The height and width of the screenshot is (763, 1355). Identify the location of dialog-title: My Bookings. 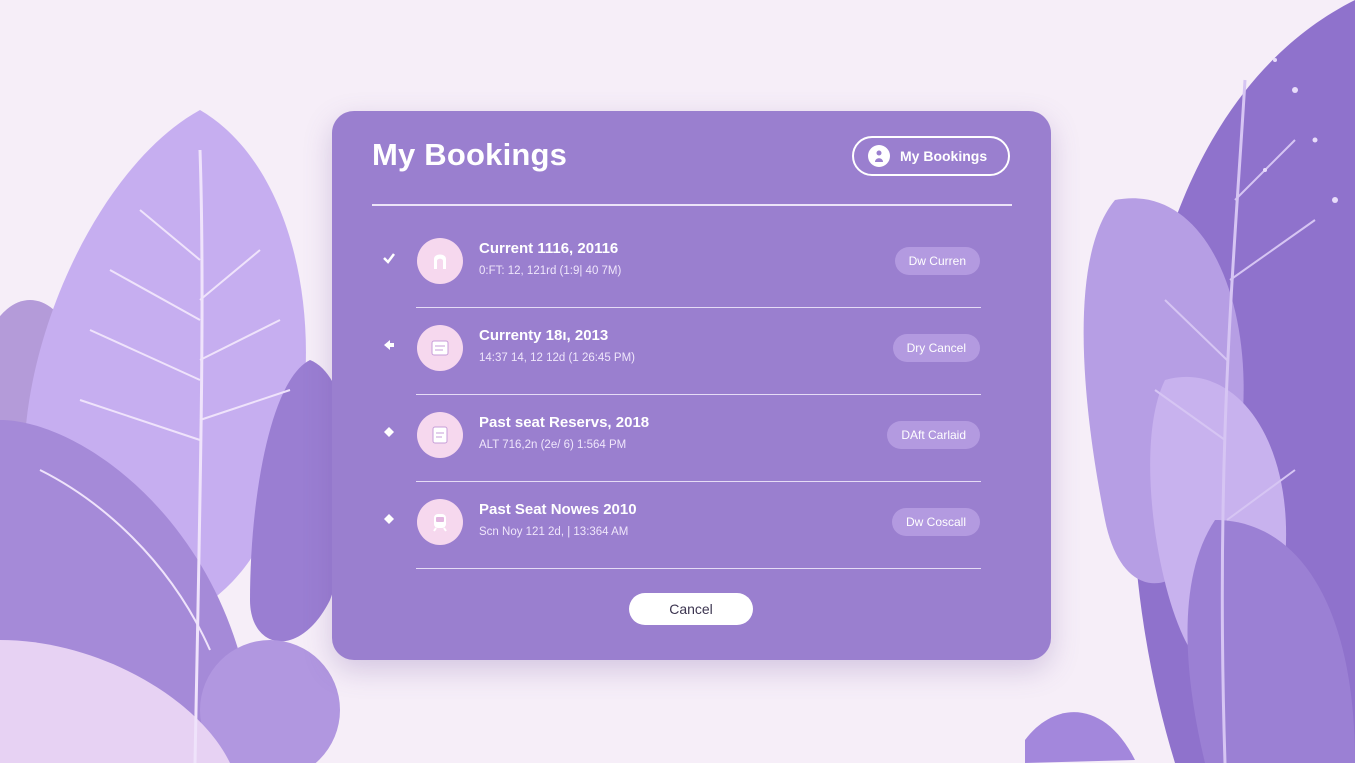
(470, 154).